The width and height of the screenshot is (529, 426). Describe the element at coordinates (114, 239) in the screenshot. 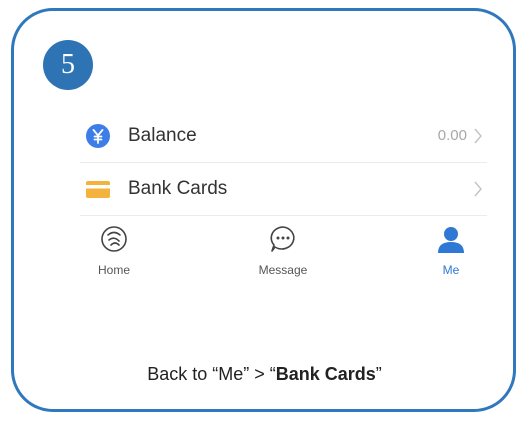

I see `home-wallet-icon` at that location.